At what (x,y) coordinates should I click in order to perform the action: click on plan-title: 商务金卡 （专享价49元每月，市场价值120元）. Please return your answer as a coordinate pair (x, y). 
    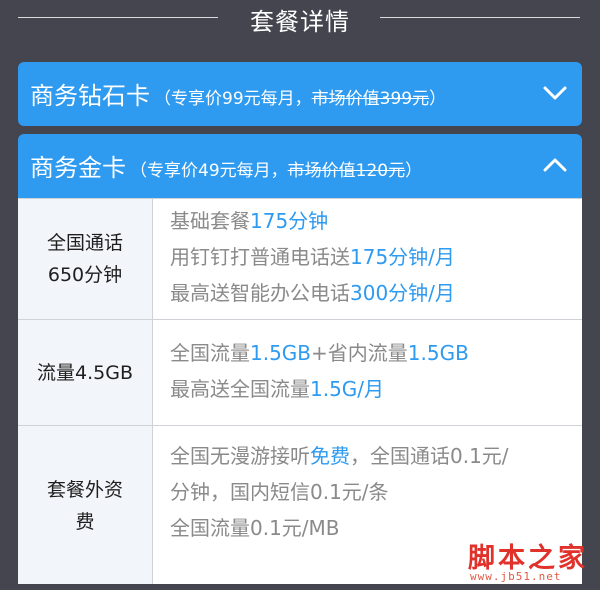
    Looking at the image, I should click on (226, 165).